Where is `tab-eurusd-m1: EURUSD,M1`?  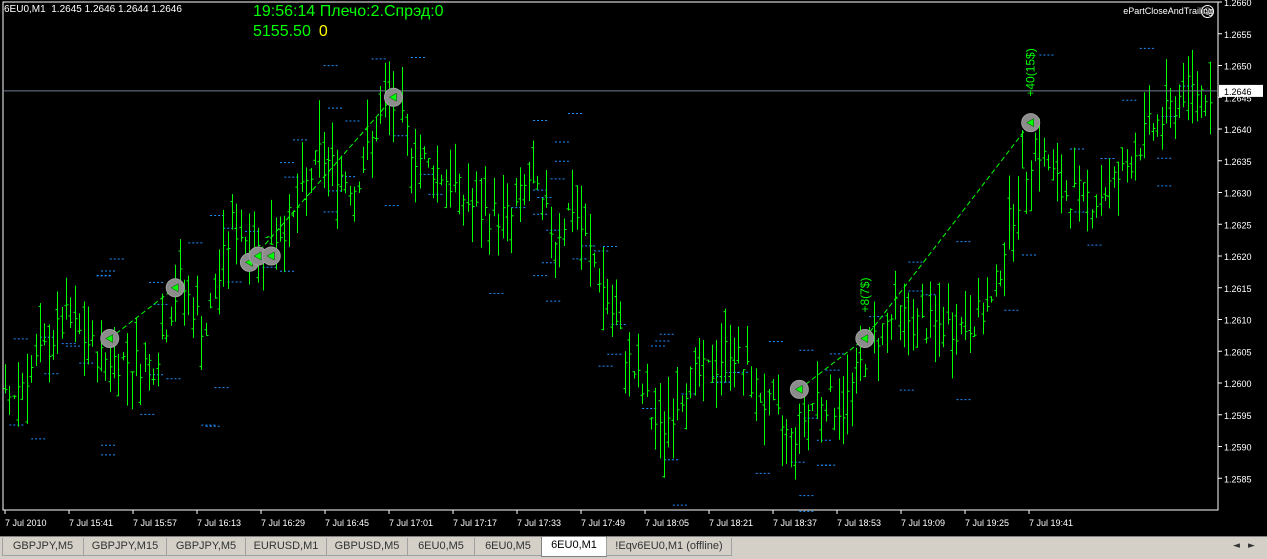
tab-eurusd-m1: EURUSD,M1 is located at coordinates (286, 547).